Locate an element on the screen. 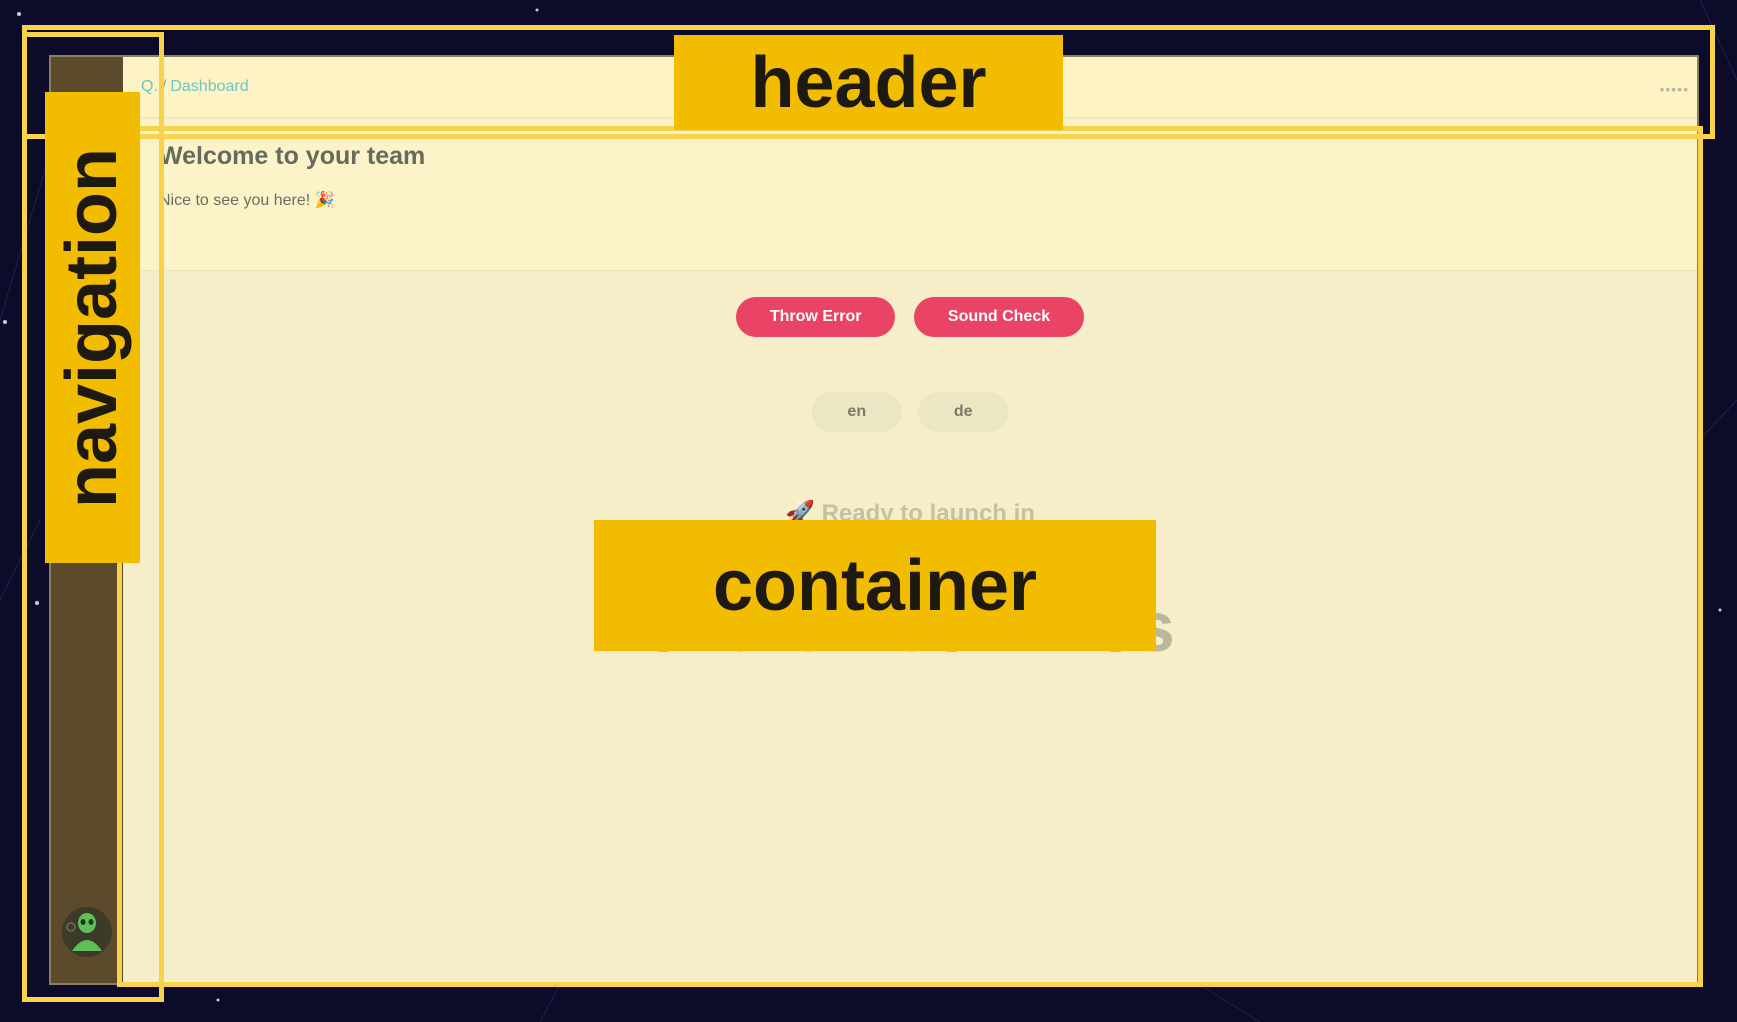 The width and height of the screenshot is (1737, 1022). header-annotation-label: header is located at coordinates (868, 82).